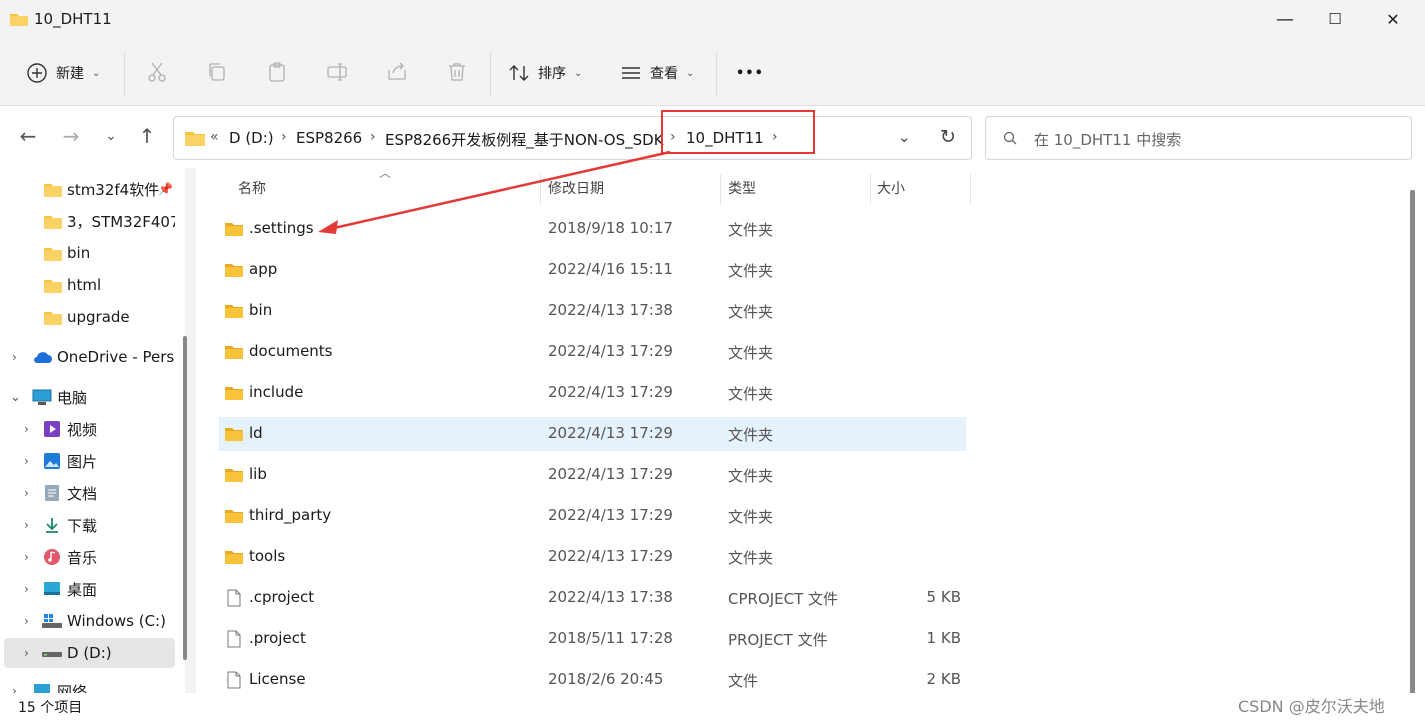 The image size is (1425, 721). Describe the element at coordinates (87, 221) in the screenshot. I see `sidebar-item-stm32f407: 3，STM32F407` at that location.